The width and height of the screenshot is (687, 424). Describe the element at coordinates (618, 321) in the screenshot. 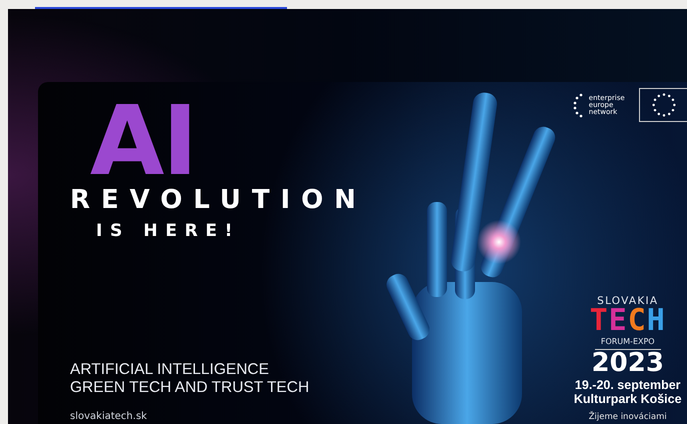

I see `logo-letter: E` at that location.